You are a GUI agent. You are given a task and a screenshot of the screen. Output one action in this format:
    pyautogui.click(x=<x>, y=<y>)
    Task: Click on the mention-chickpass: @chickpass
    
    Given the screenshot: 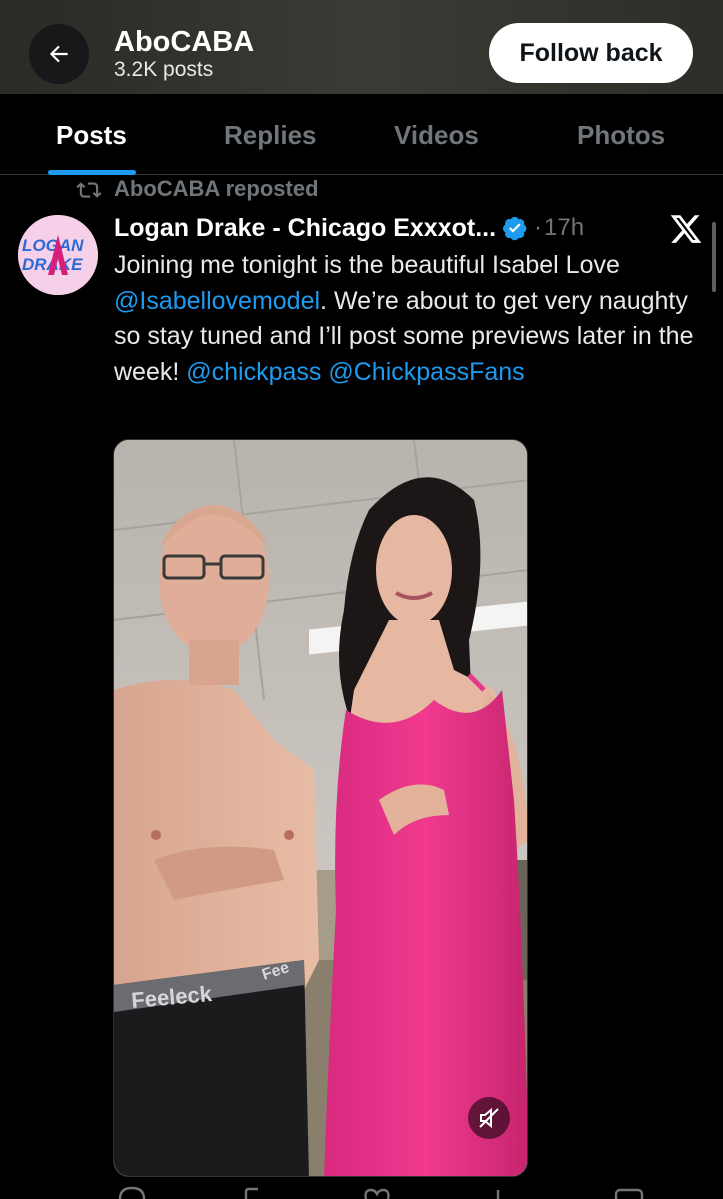 What is the action you would take?
    pyautogui.click(x=253, y=372)
    